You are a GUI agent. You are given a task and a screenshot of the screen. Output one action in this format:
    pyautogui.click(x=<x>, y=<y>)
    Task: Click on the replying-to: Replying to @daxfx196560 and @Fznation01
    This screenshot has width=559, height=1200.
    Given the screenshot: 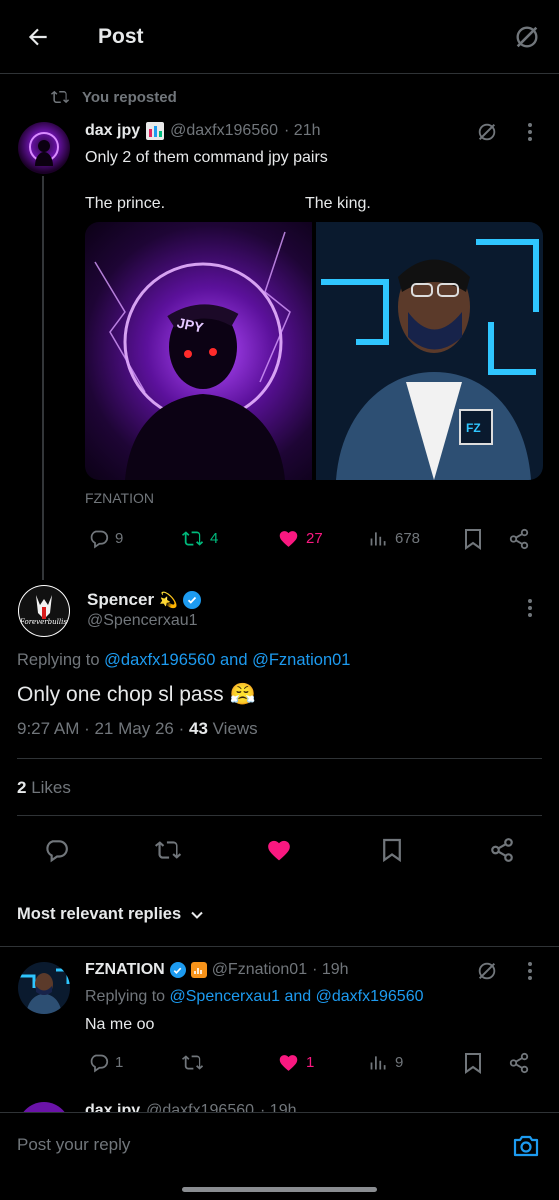 What is the action you would take?
    pyautogui.click(x=184, y=660)
    